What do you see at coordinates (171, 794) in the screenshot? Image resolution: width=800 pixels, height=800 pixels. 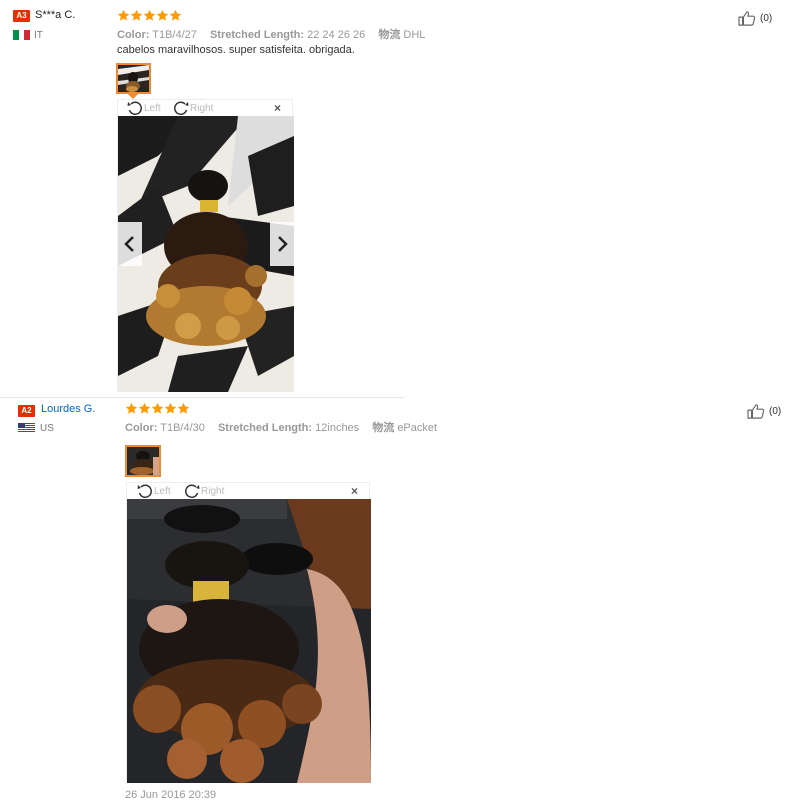 I see `review-date: 26 Jun 2016 20:39` at bounding box center [171, 794].